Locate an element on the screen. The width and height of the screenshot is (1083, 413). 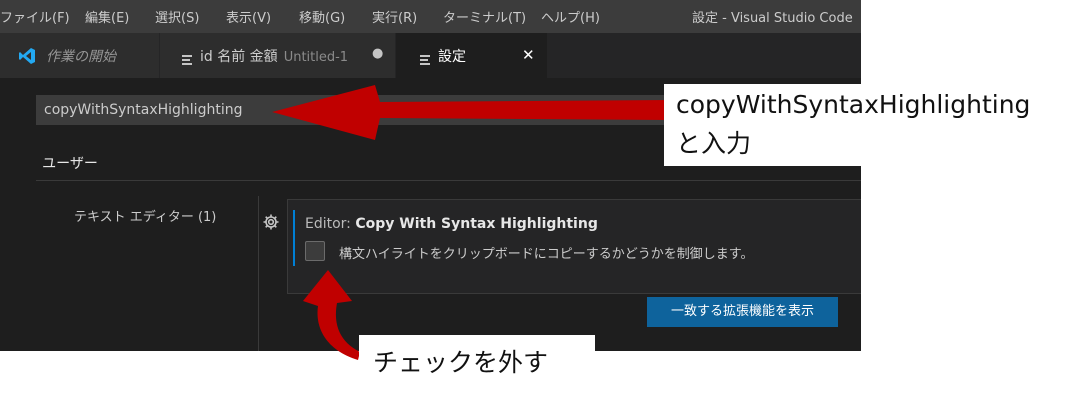
arrow-to-checkbox-icon is located at coordinates (331, 315).